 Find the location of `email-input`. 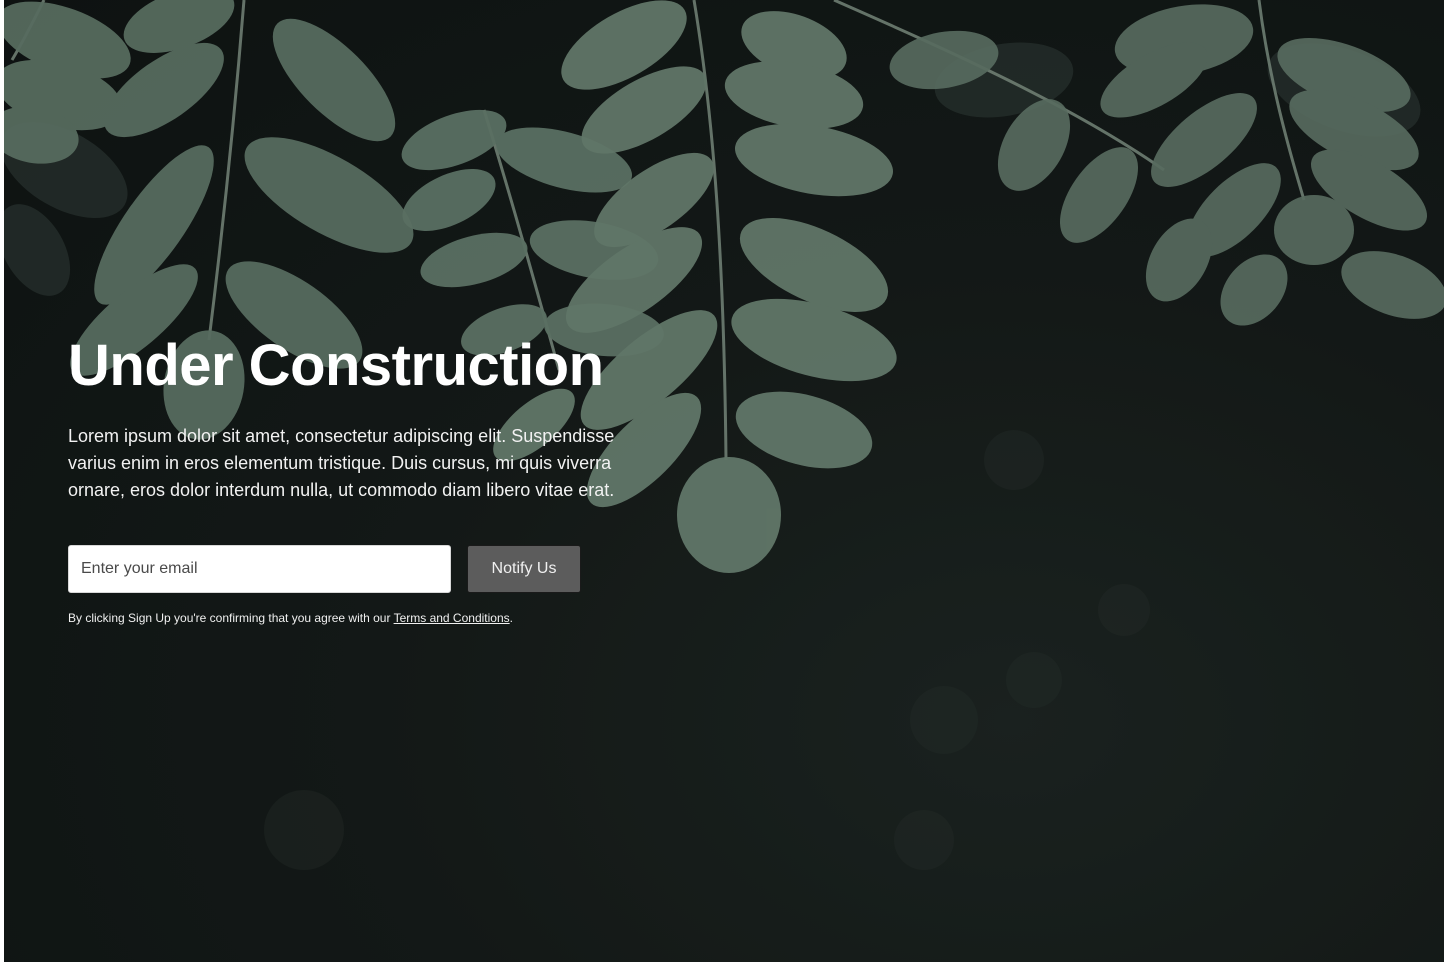

email-input is located at coordinates (259, 569).